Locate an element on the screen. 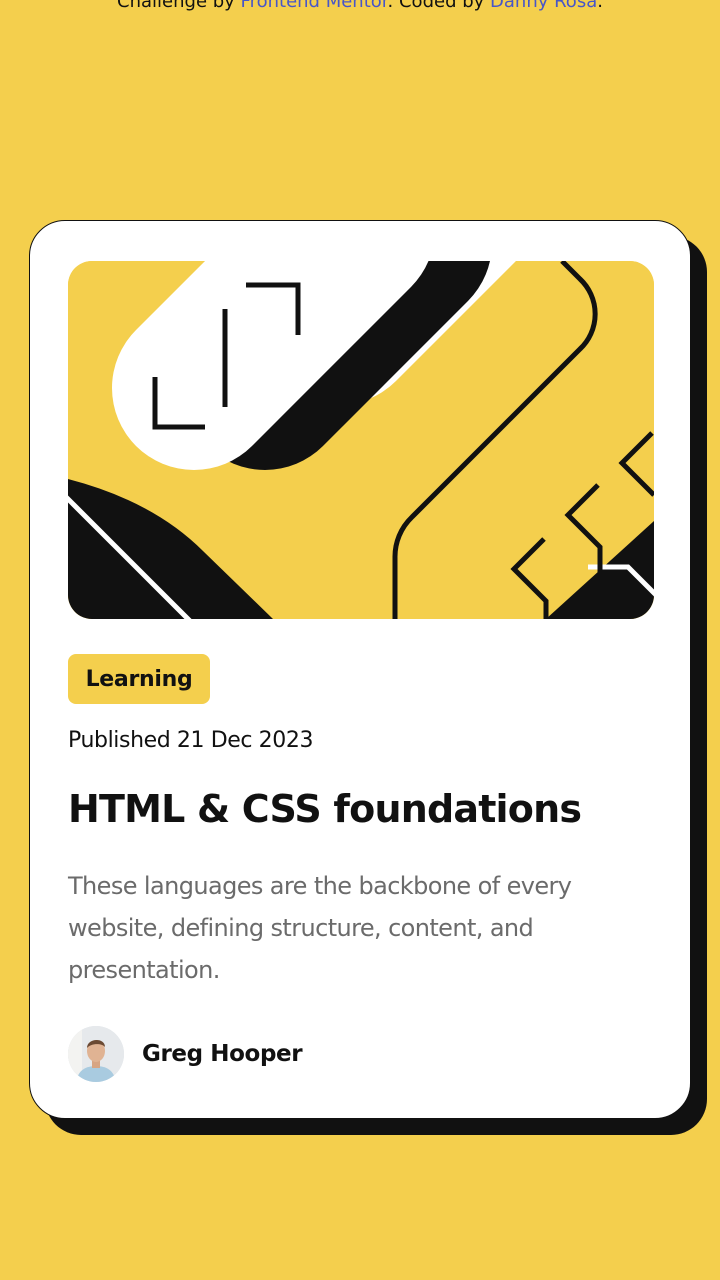  attribution-suffix: . is located at coordinates (600, 6).